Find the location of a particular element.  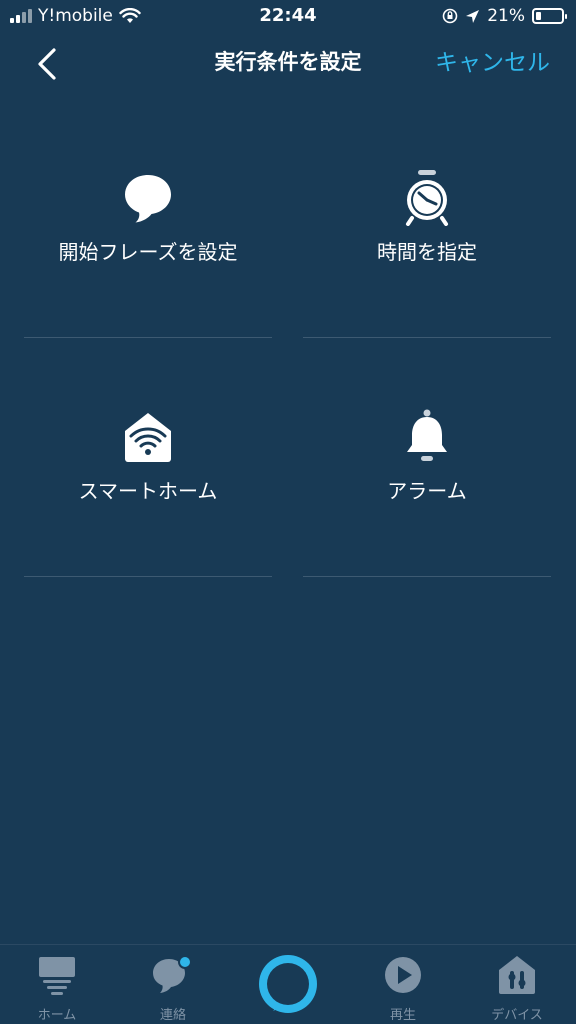

alexa-button is located at coordinates (288, 984).